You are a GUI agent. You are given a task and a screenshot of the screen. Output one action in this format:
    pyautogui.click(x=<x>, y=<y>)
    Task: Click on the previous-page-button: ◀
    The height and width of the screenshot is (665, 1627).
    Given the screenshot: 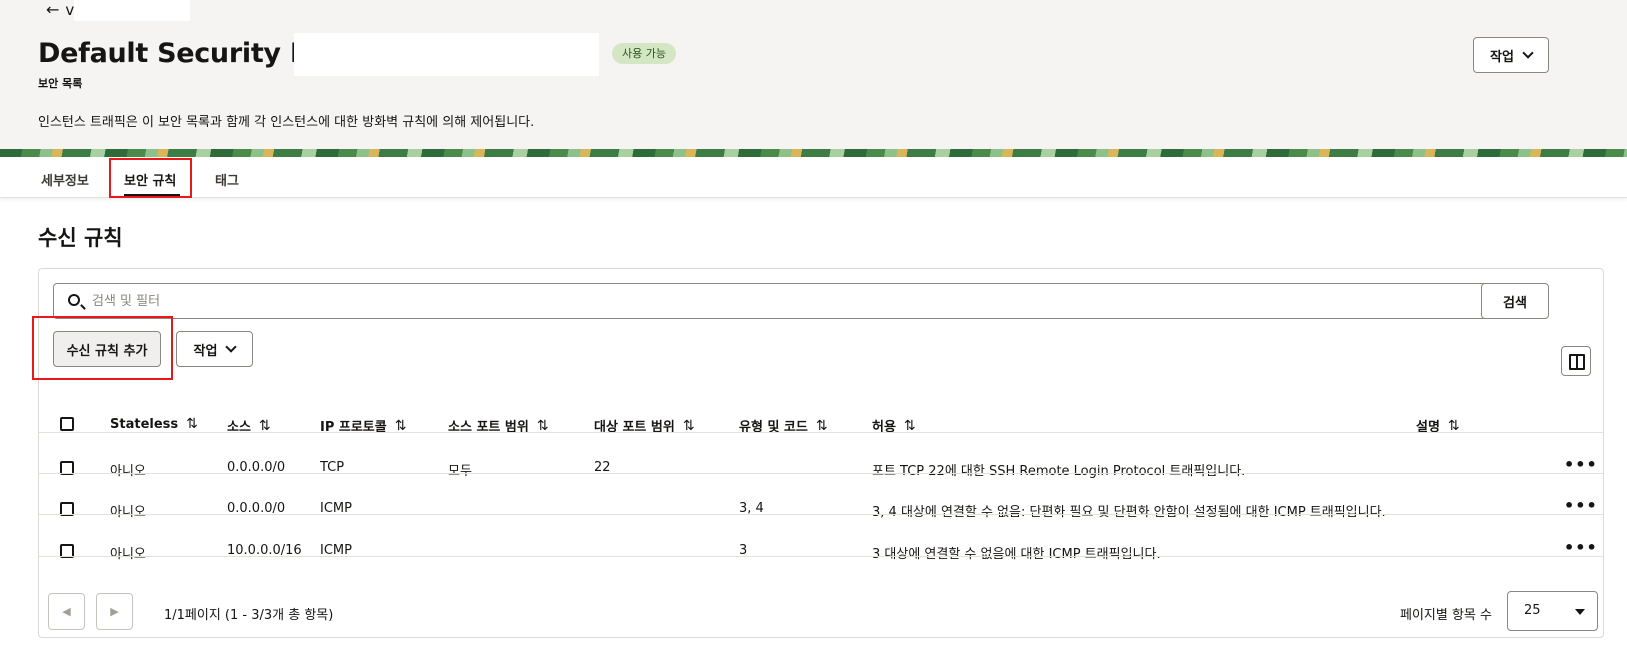 What is the action you would take?
    pyautogui.click(x=66, y=611)
    